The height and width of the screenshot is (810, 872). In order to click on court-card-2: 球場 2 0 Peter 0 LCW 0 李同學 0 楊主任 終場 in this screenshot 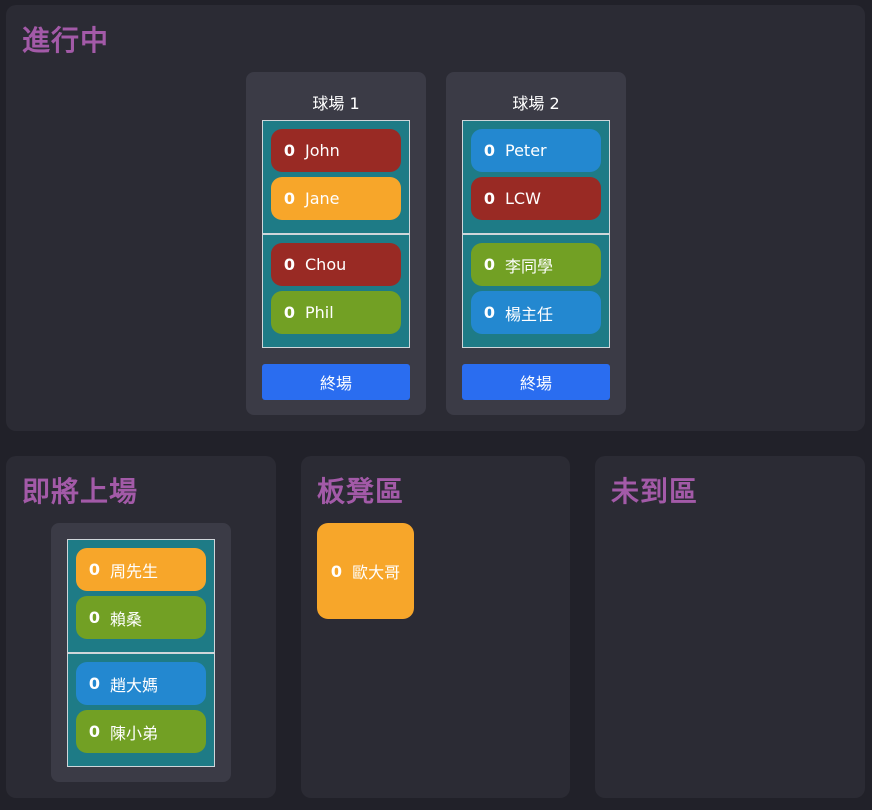, I will do `click(536, 243)`.